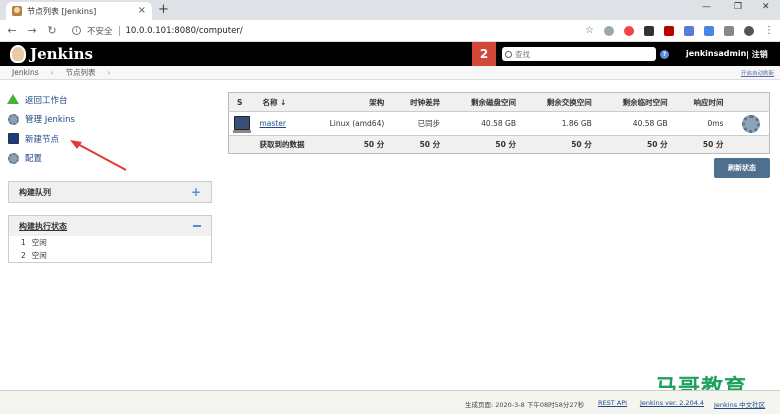  What do you see at coordinates (98, 155) in the screenshot?
I see `red-arrow-annotation` at bounding box center [98, 155].